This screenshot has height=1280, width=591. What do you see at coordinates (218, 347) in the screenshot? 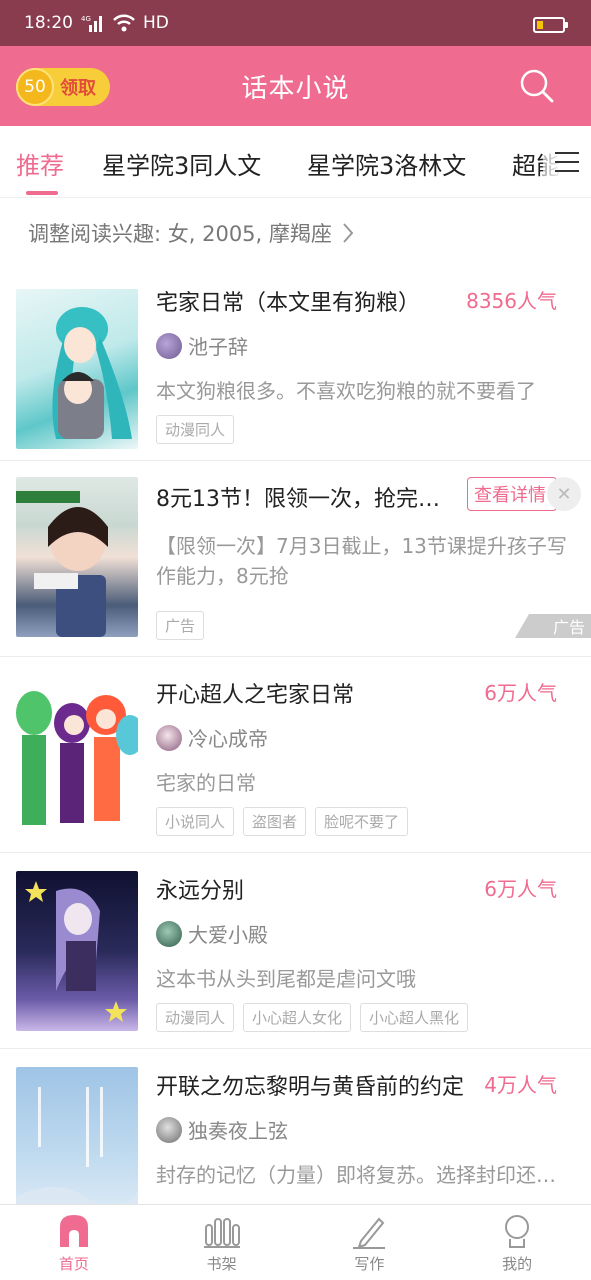
I see `author-name: 池子辞` at bounding box center [218, 347].